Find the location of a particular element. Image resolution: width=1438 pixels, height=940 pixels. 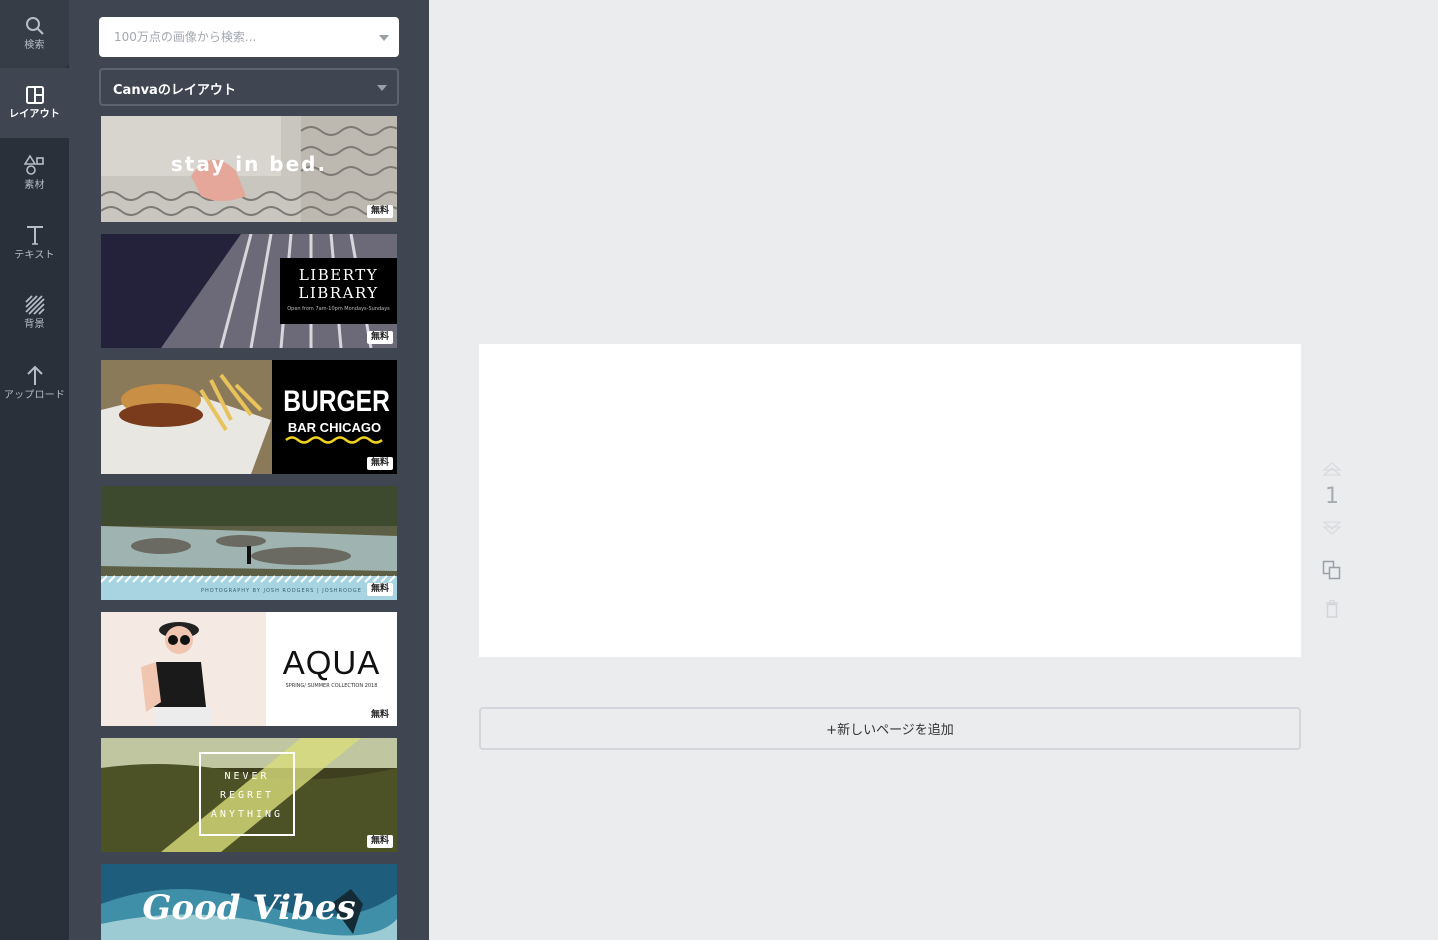

template-aqua-title: AQUA is located at coordinates (331, 662).